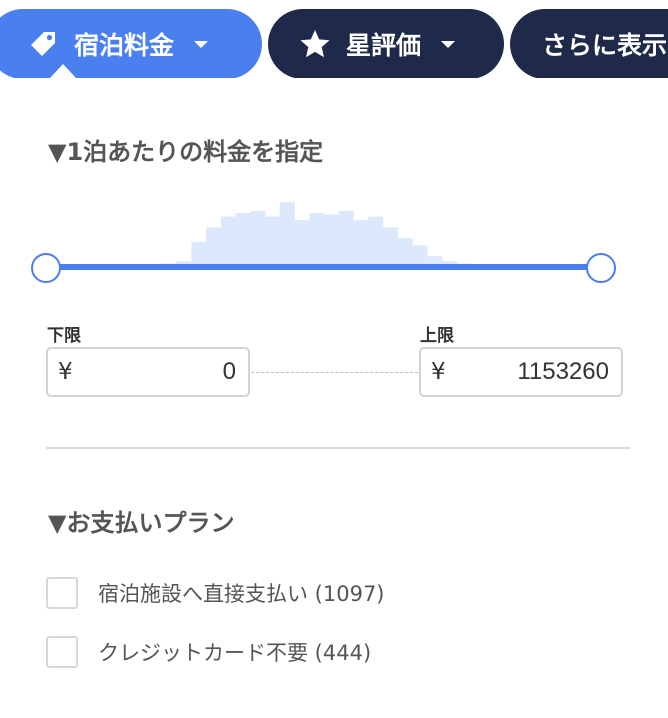 The image size is (668, 718). I want to click on price-slider-max-handle, so click(601, 268).